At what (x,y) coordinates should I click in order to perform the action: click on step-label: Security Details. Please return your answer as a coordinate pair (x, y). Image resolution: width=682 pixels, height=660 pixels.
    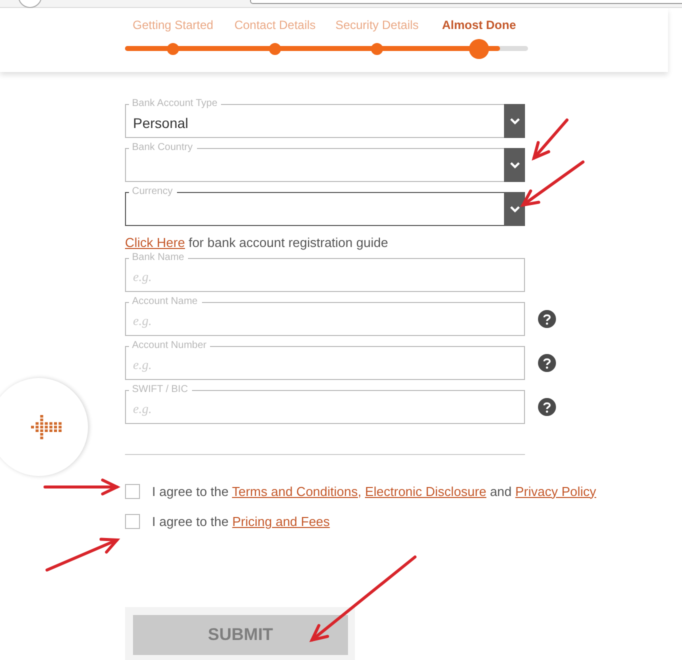
    Looking at the image, I should click on (377, 25).